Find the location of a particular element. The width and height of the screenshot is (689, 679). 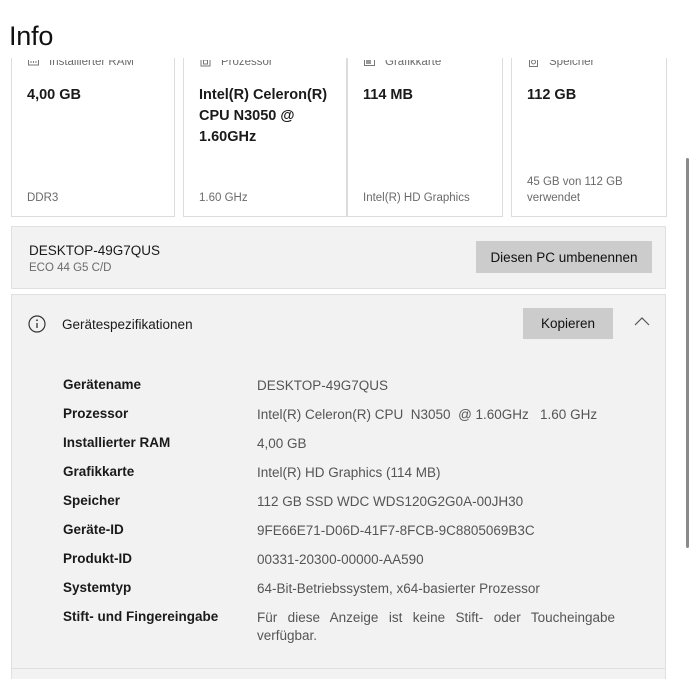

card-storage-footer: 45 GB von 112 GB verwendet is located at coordinates (575, 190).